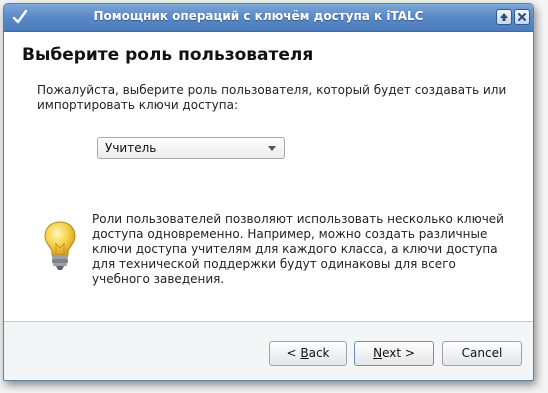 The height and width of the screenshot is (393, 548). I want to click on lightbulb-icon, so click(60, 245).